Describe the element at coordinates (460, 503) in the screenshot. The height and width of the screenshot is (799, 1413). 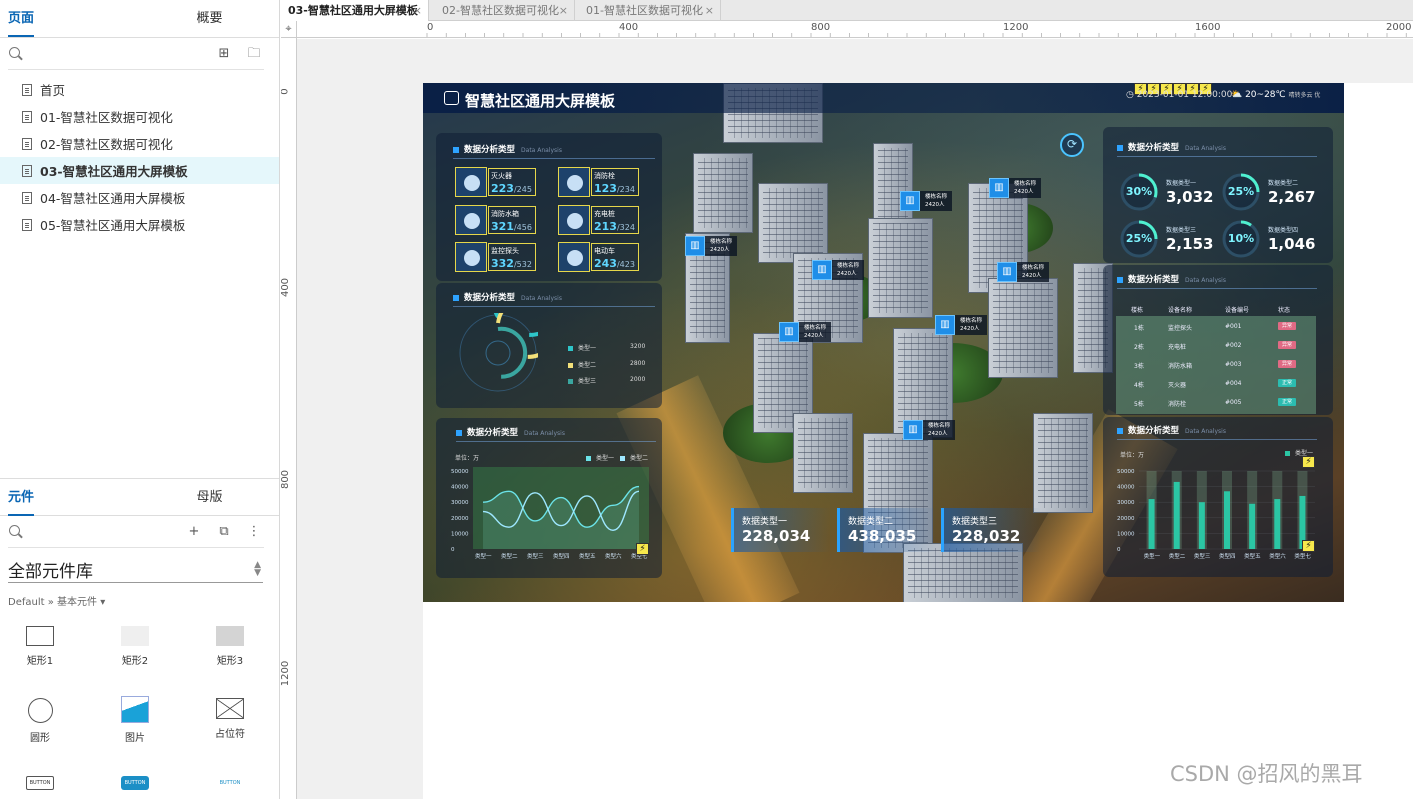
I see `y-tick-label: 30000` at that location.